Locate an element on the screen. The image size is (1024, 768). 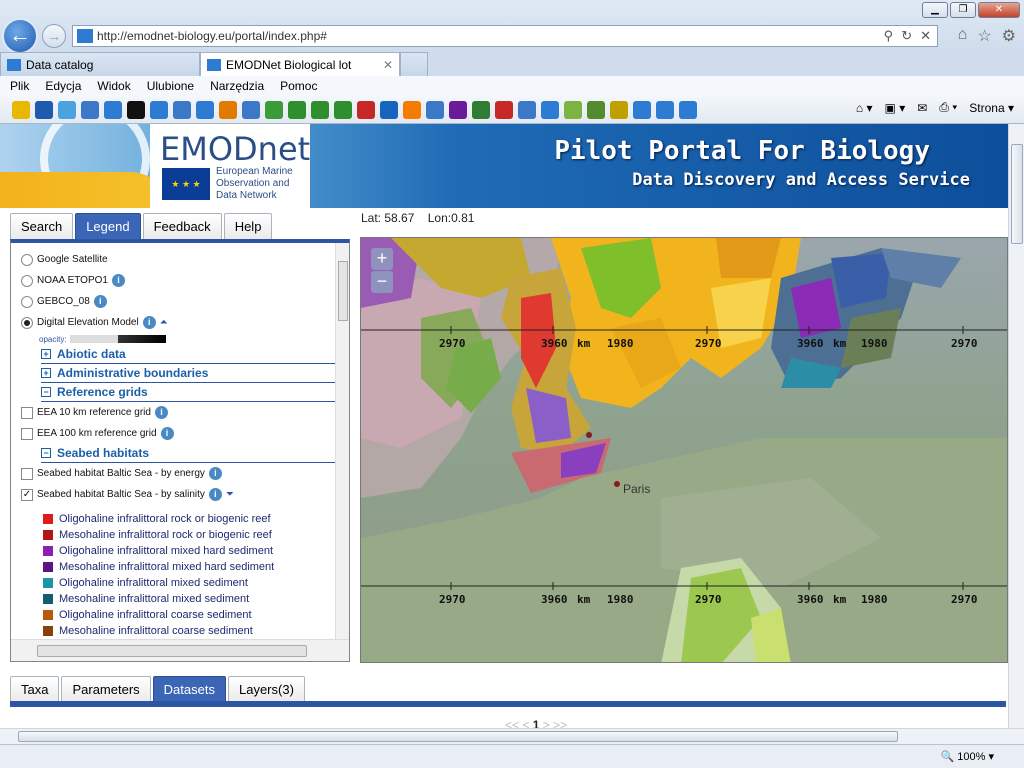
minimize-button: ▁ is located at coordinates (935, 10).